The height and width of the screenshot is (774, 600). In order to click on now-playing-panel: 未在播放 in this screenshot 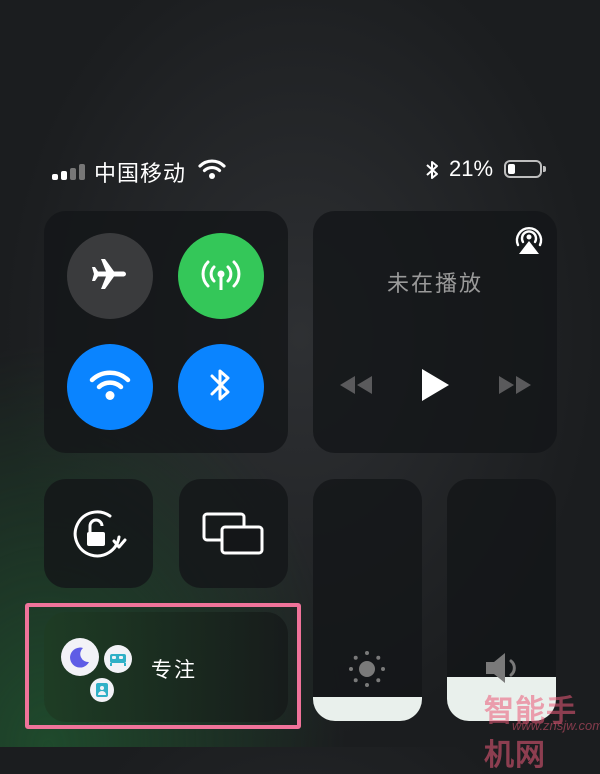, I will do `click(435, 332)`.